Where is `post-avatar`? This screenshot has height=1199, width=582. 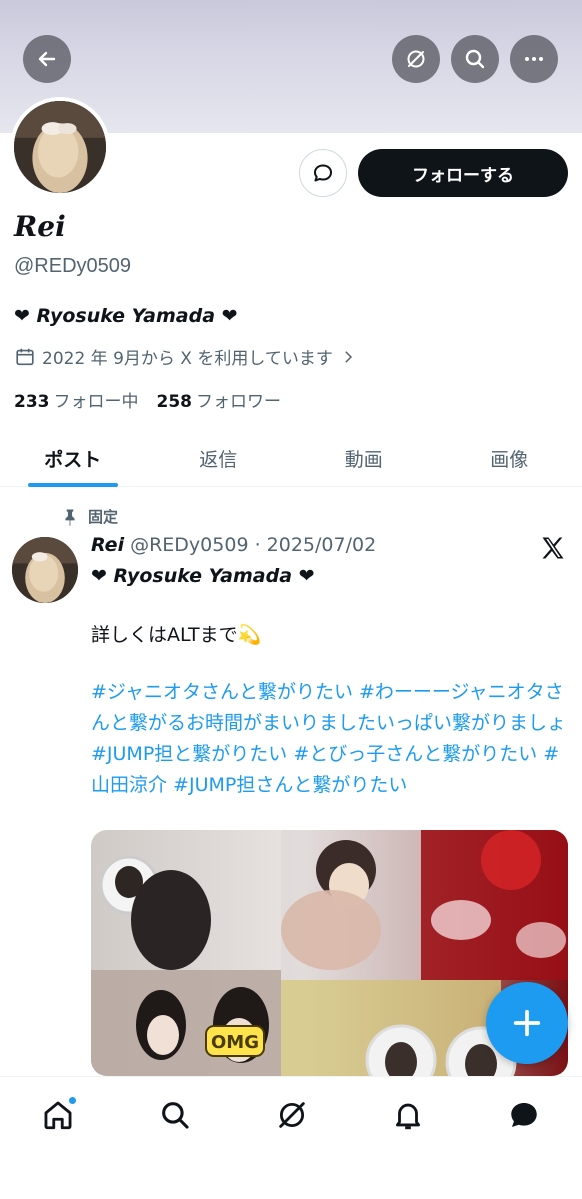
post-avatar is located at coordinates (45, 570).